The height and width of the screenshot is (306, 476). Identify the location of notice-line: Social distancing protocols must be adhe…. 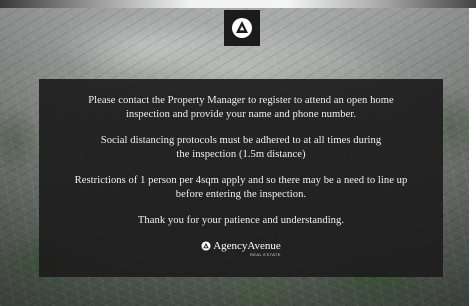
(241, 140).